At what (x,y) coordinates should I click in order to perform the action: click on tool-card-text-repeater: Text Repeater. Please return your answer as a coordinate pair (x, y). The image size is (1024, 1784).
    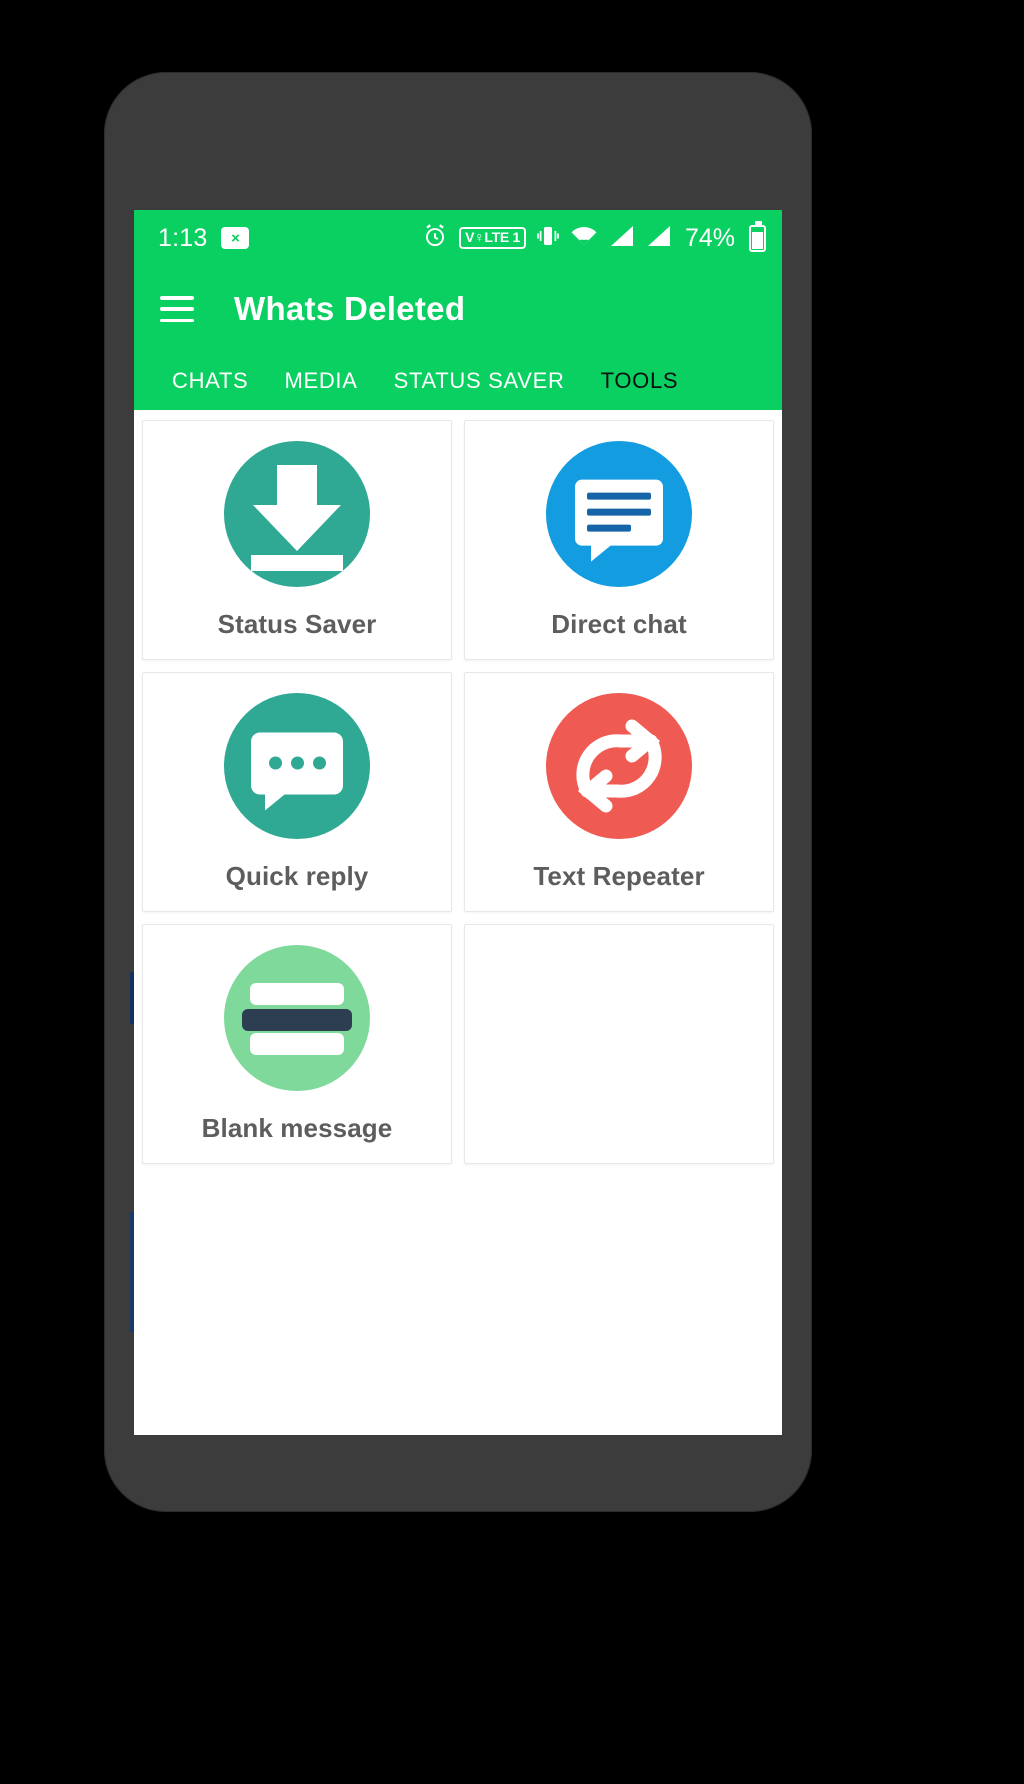
    Looking at the image, I should click on (619, 792).